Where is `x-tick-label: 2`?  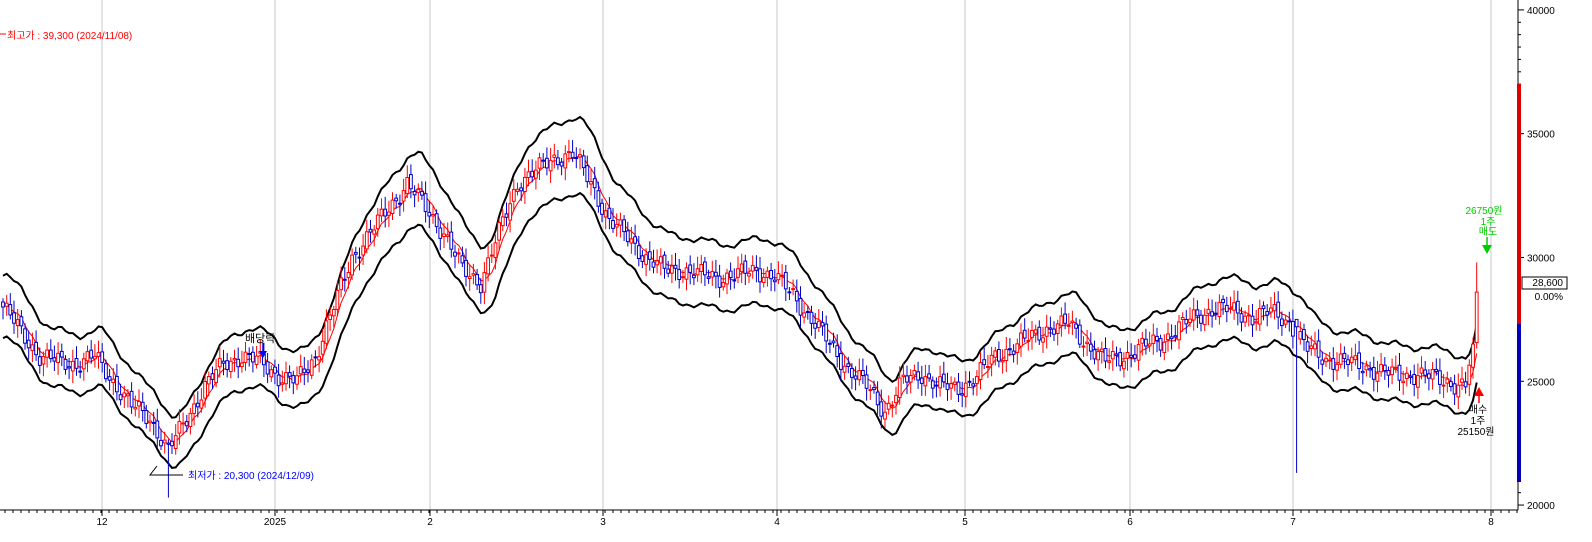 x-tick-label: 2 is located at coordinates (430, 522).